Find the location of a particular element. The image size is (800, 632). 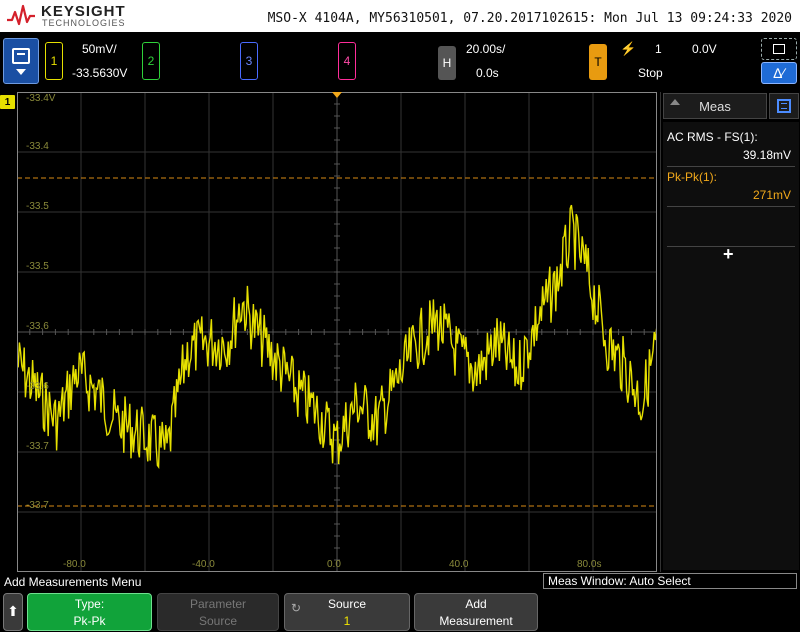

trigger-badge: T is located at coordinates (598, 62).